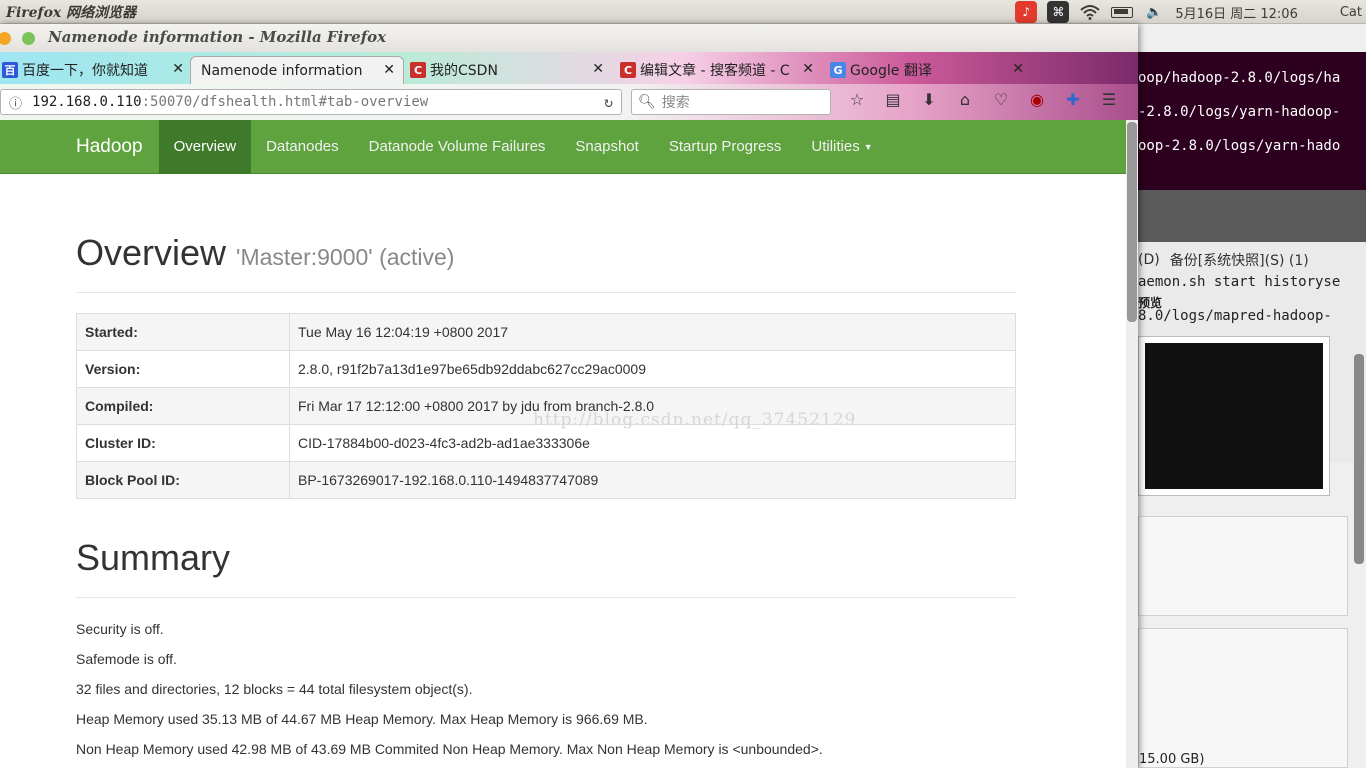  What do you see at coordinates (1132, 222) in the screenshot?
I see `scrollbar-thumb` at bounding box center [1132, 222].